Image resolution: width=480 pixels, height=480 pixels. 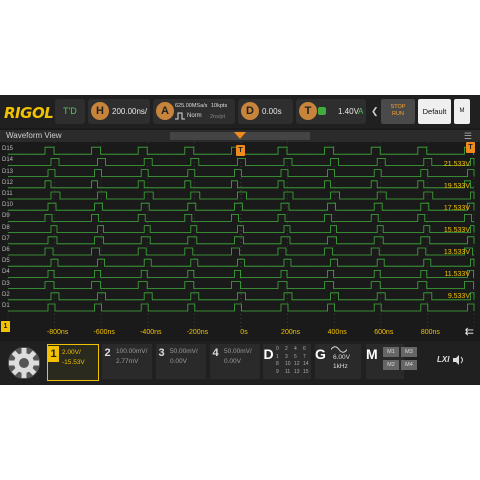 I want to click on waveform-view-header: Waveform View ☰, so click(x=240, y=136).